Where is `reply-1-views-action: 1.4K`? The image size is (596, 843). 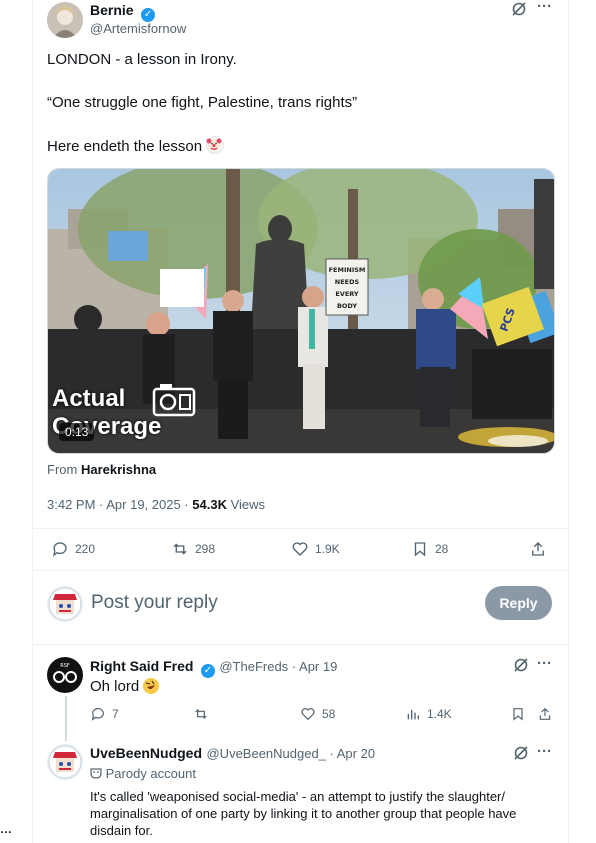
reply-1-views-action: 1.4K is located at coordinates (428, 714).